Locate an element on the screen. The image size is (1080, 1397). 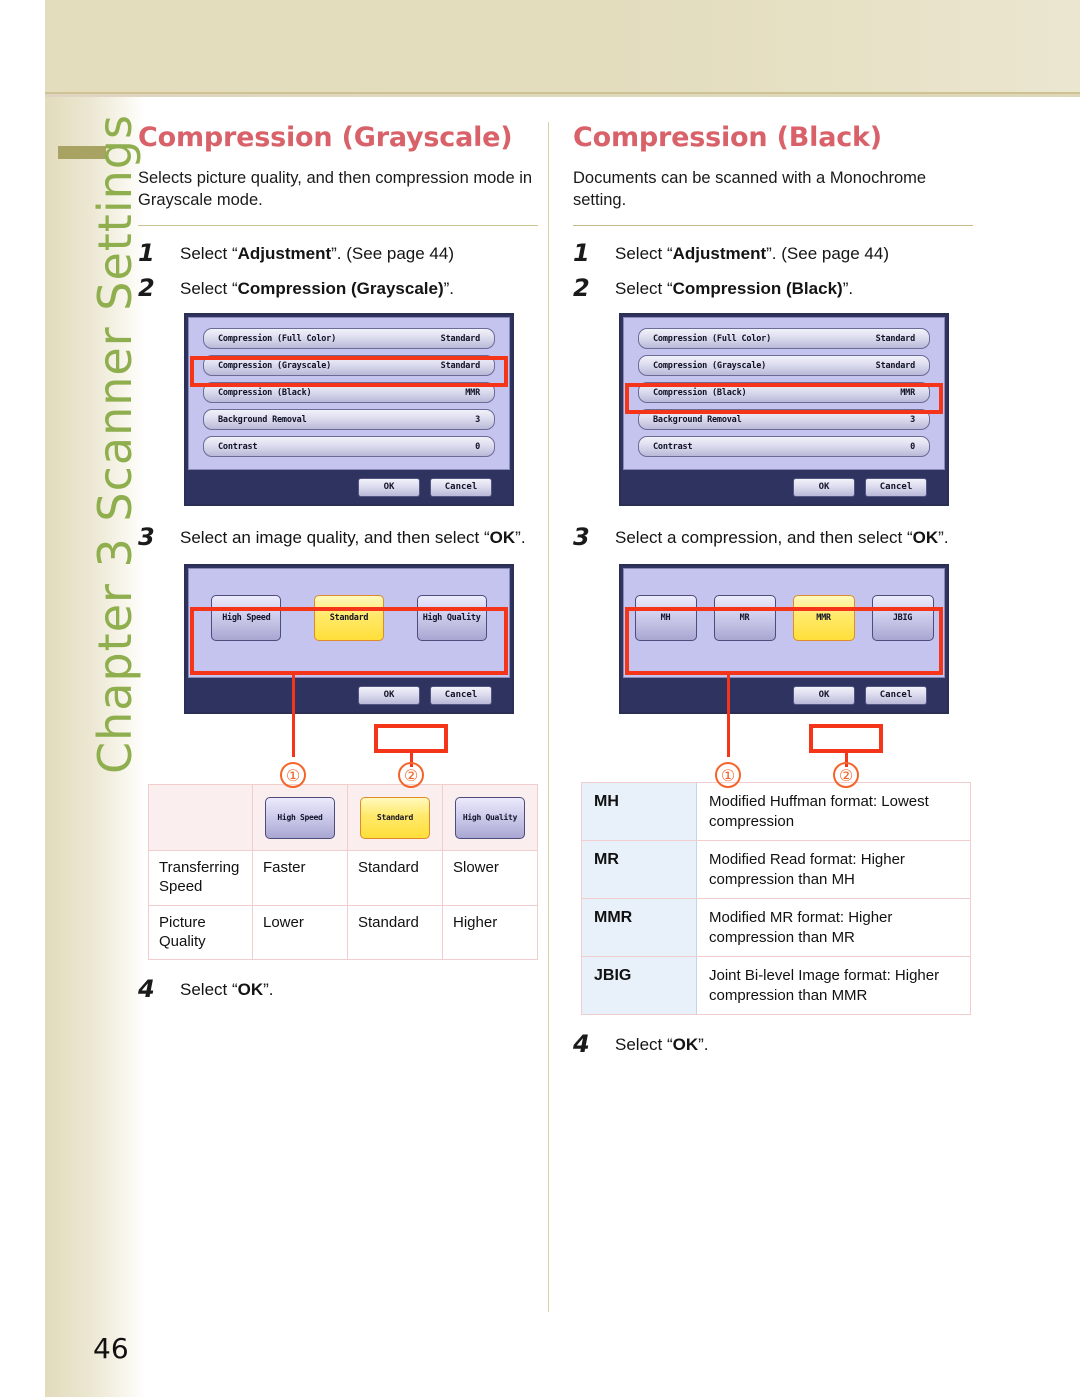
left-lcd-menu-cancel-button: Cancel is located at coordinates (461, 487).